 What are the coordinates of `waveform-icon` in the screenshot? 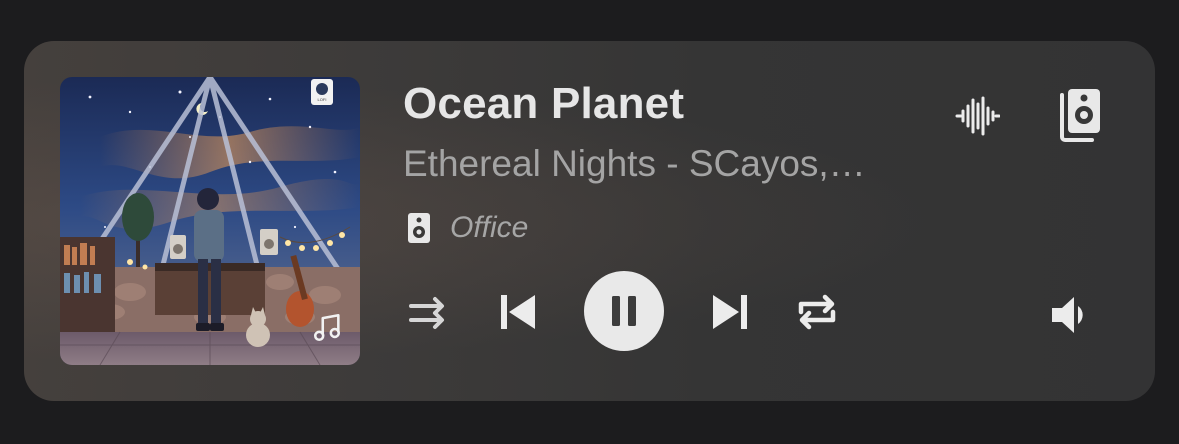 It's located at (977, 116).